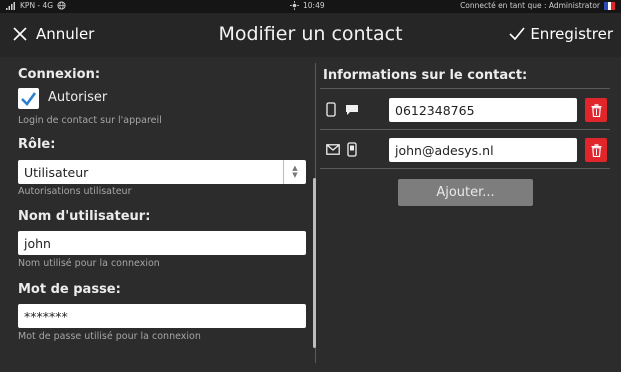  I want to click on username-hint: Nom utilisé pour la connexion, so click(89, 263).